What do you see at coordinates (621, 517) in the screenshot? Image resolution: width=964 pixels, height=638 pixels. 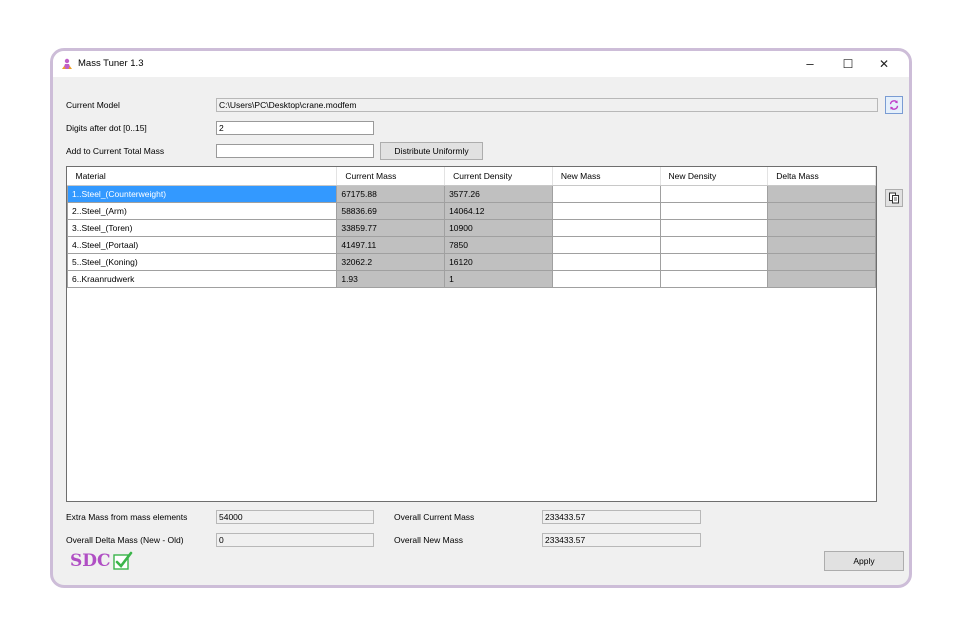 I see `overall-current-mass-field: 233433.57` at bounding box center [621, 517].